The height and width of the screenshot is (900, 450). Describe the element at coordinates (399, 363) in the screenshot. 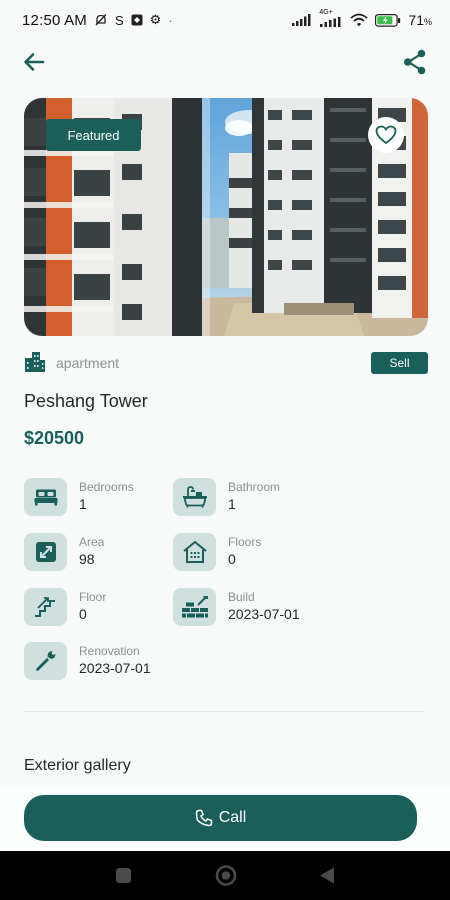

I see `deal-type-badge: Sell` at that location.